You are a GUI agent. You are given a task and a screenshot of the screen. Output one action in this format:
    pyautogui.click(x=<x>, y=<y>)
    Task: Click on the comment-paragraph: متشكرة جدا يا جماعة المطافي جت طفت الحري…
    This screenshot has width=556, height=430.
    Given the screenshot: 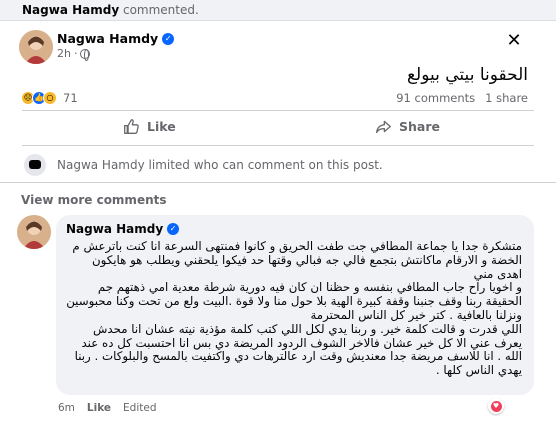 What is the action you would take?
    pyautogui.click(x=297, y=260)
    